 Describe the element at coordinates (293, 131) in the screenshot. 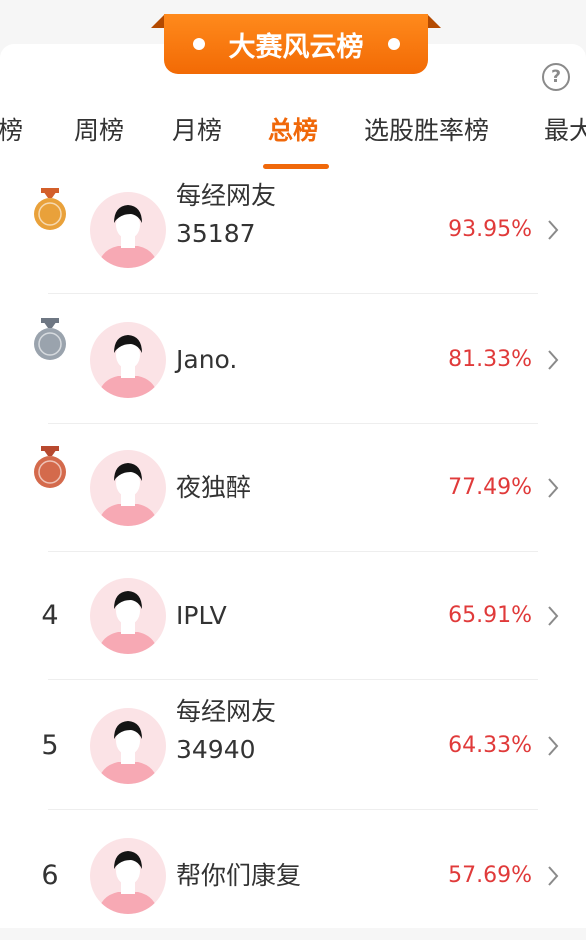

I see `tab-overall: 总榜` at that location.